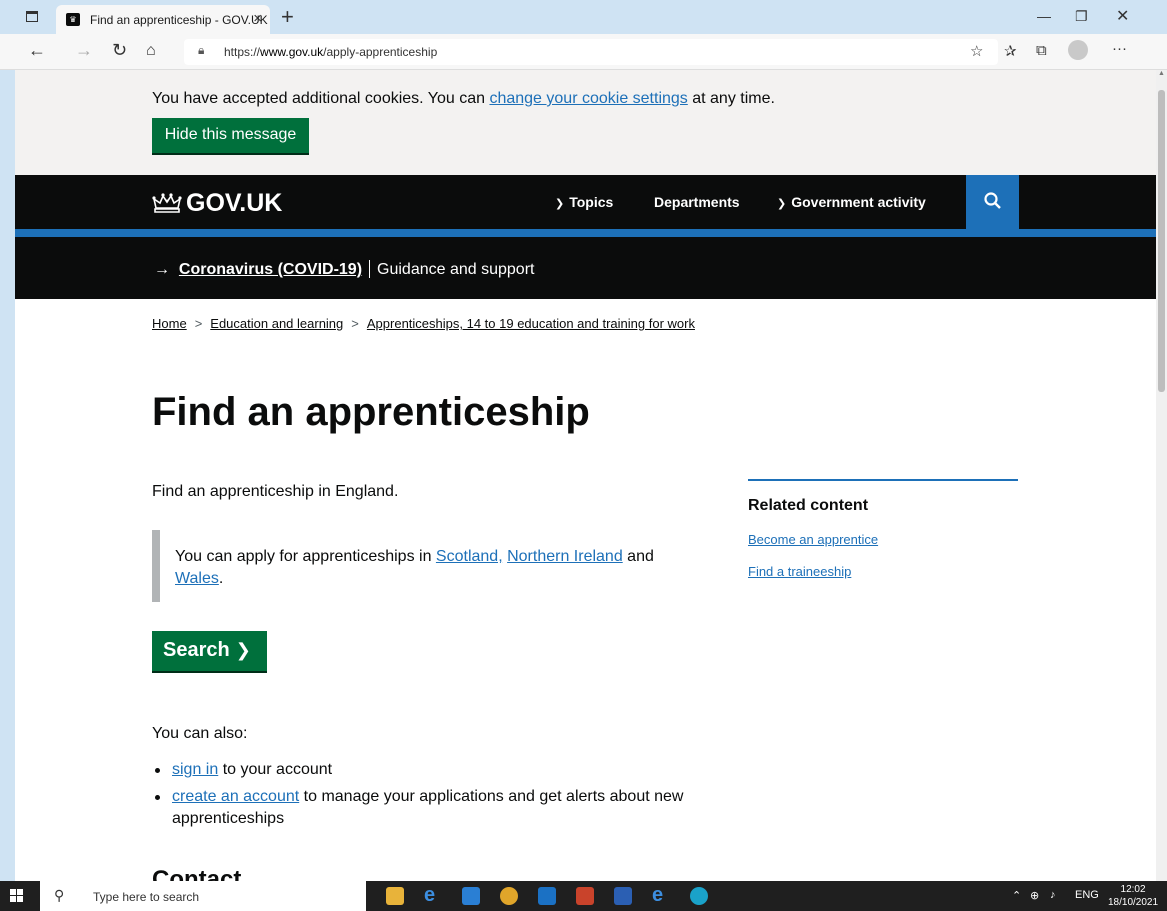 The image size is (1167, 911). I want to click on govuk-favicon-icon: ♛, so click(73, 19).